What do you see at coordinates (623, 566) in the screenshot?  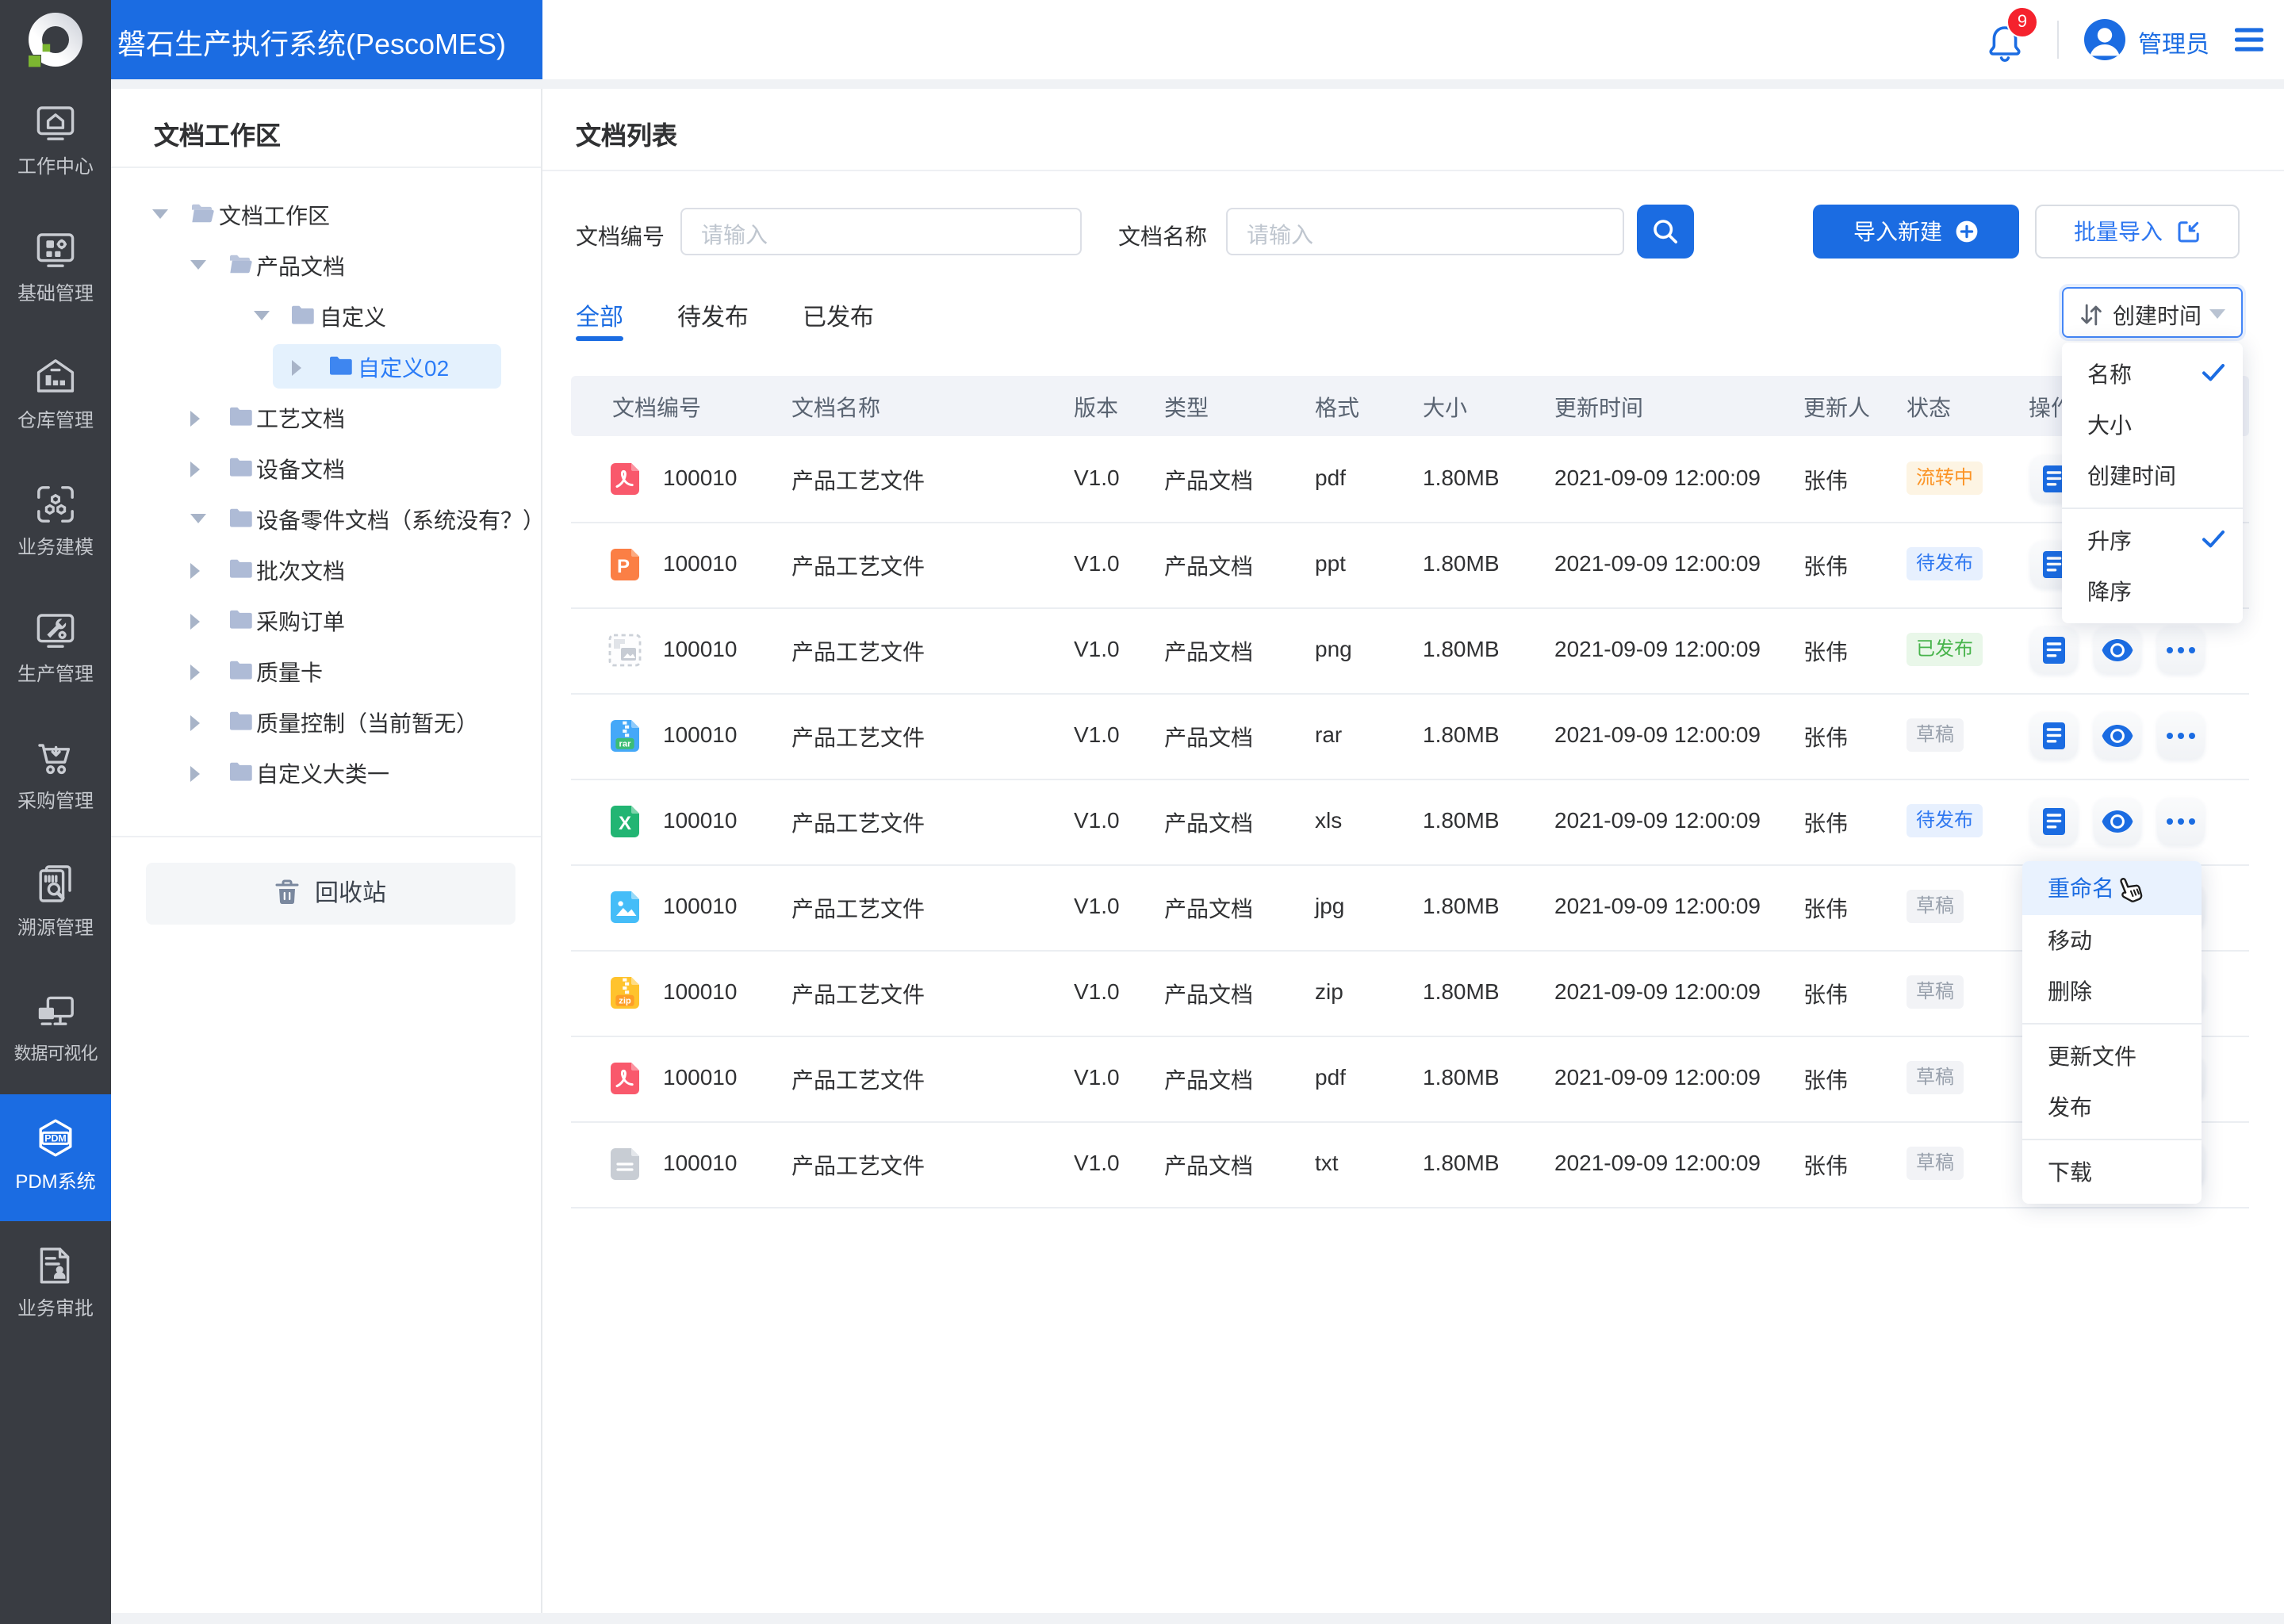 I see `svg-text: P` at bounding box center [623, 566].